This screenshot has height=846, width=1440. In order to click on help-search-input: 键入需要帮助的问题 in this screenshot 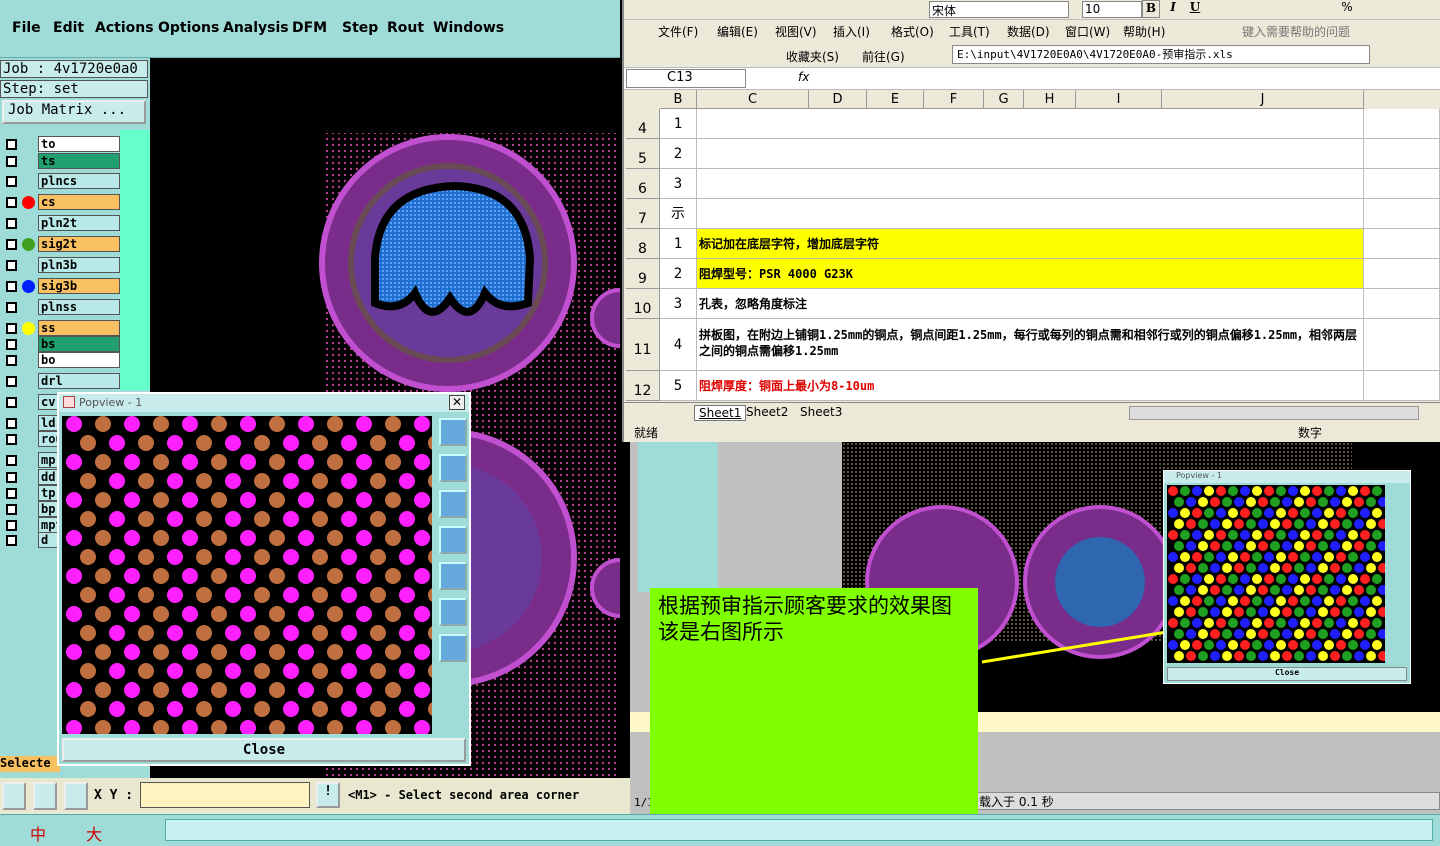, I will do `click(1296, 31)`.